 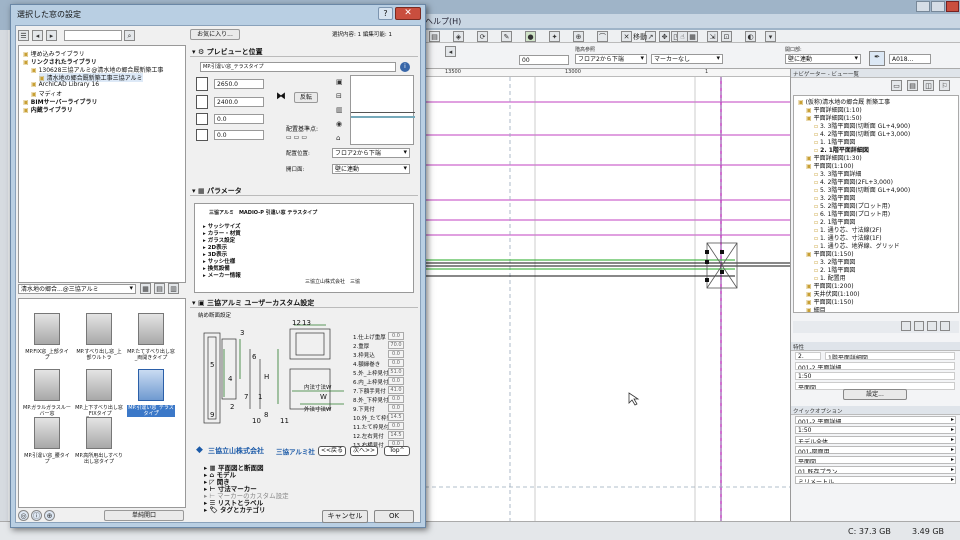 I want to click on clone-icon, so click(x=932, y=326).